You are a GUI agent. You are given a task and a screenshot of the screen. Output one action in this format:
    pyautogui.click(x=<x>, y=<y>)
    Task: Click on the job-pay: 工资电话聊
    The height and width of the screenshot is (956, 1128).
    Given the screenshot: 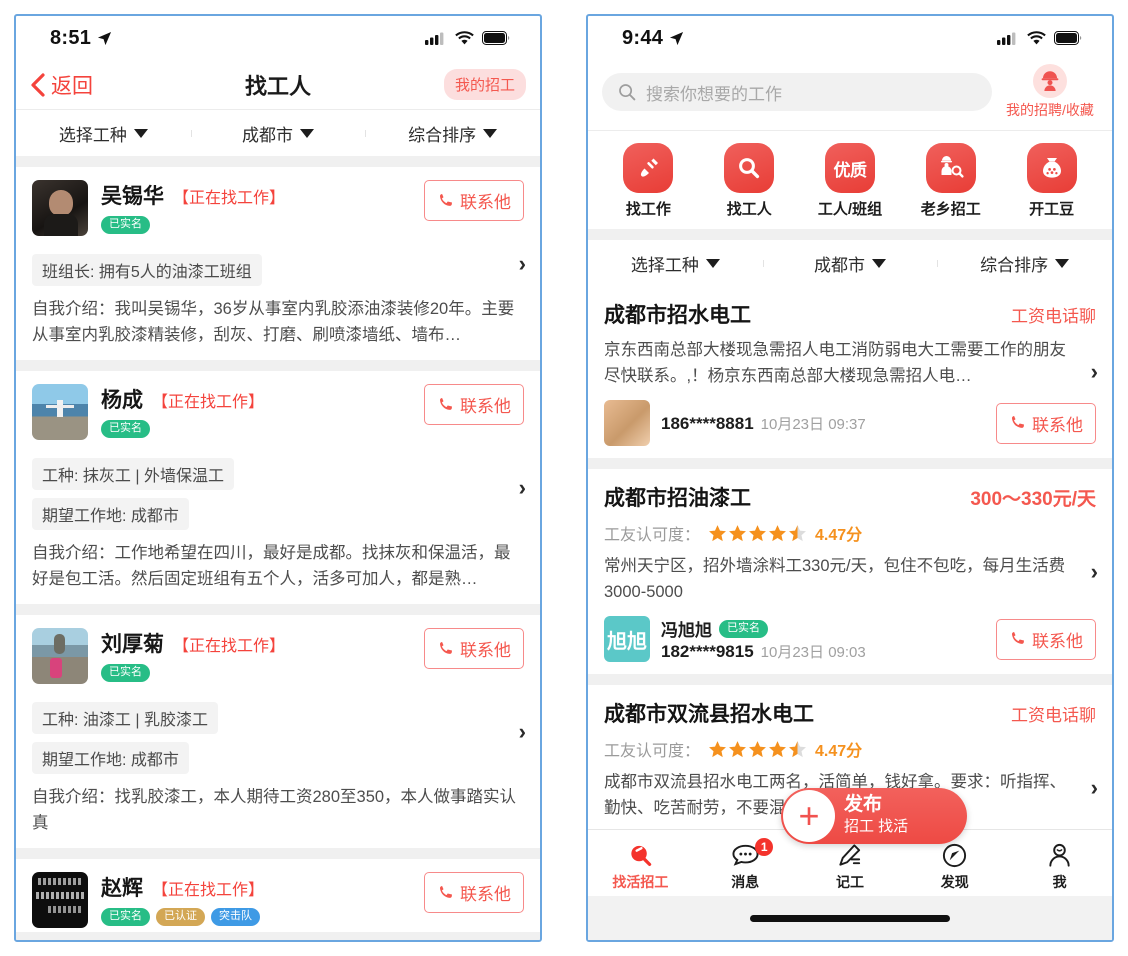 What is the action you would take?
    pyautogui.click(x=1053, y=716)
    